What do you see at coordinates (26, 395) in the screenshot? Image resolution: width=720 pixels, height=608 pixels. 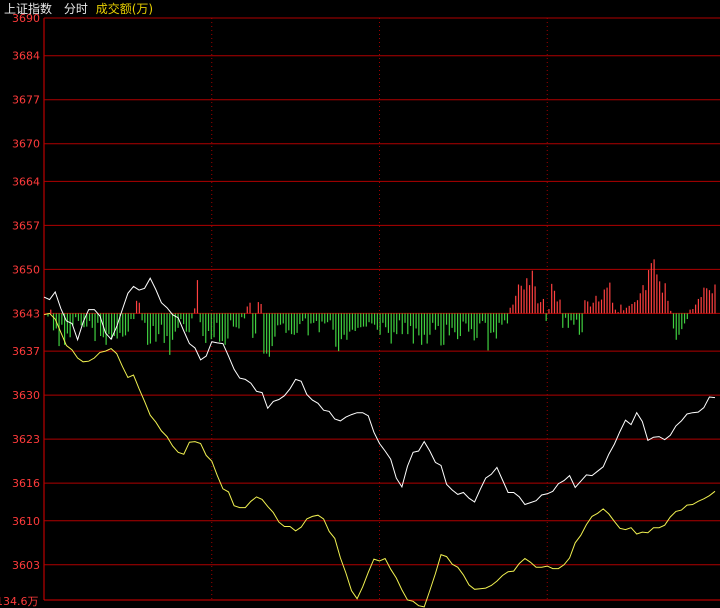 I see `y-tick-label: 3630` at bounding box center [26, 395].